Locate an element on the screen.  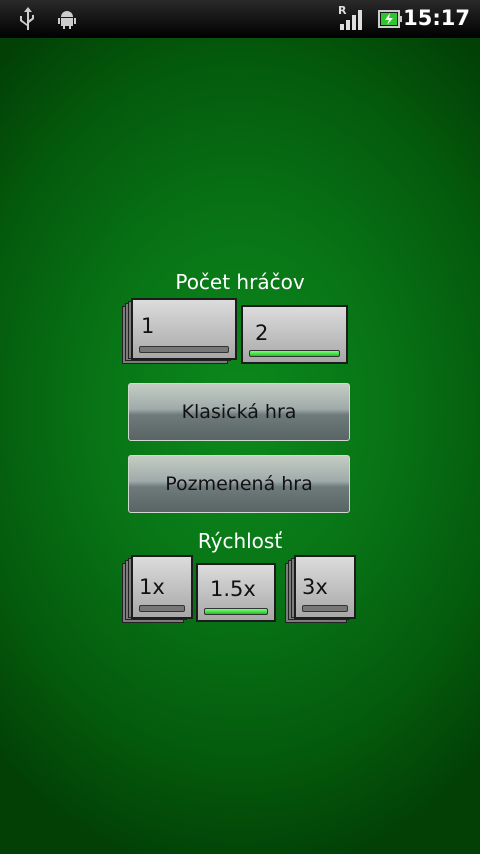
speed-option-3x: 3x is located at coordinates (321, 589).